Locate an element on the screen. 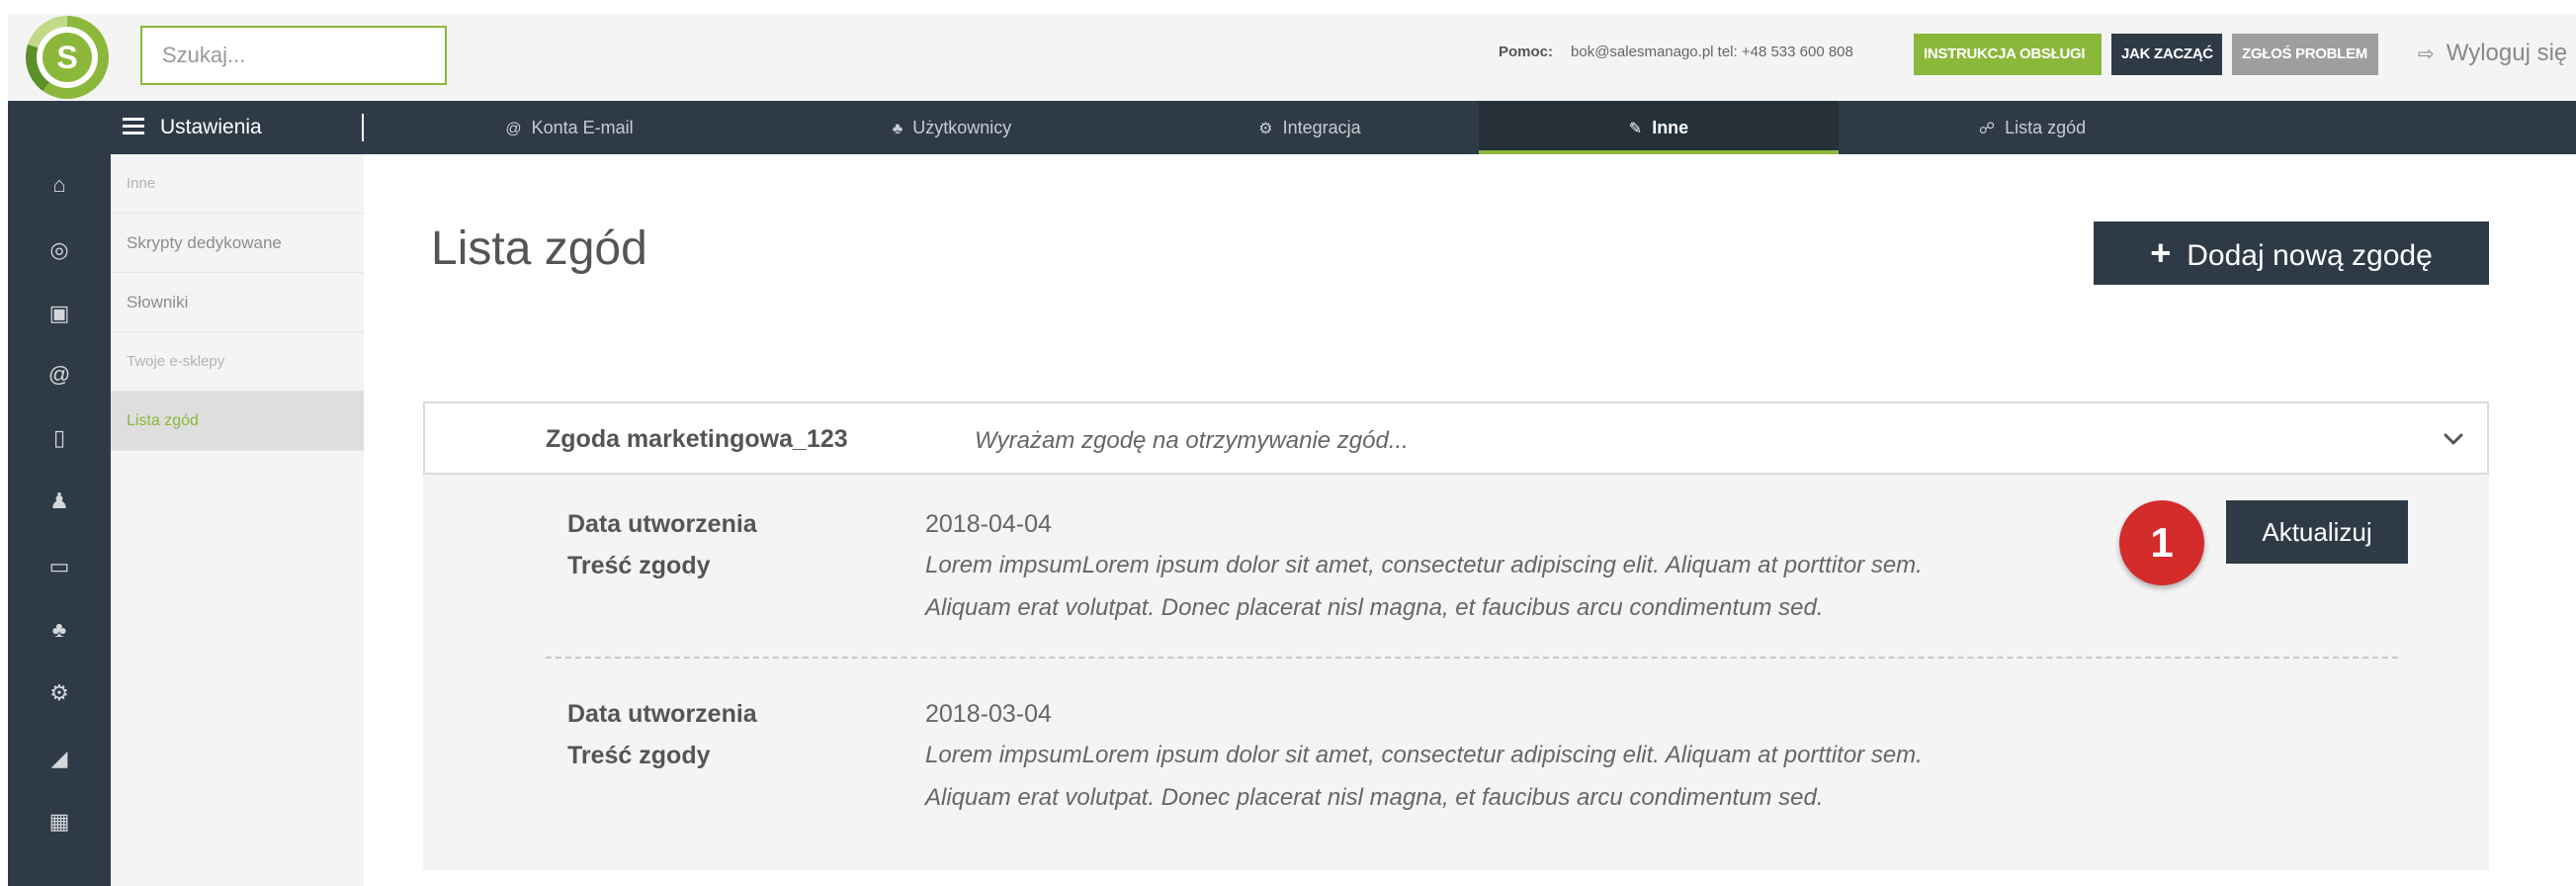  calendar-icon: ▦ is located at coordinates (59, 822).